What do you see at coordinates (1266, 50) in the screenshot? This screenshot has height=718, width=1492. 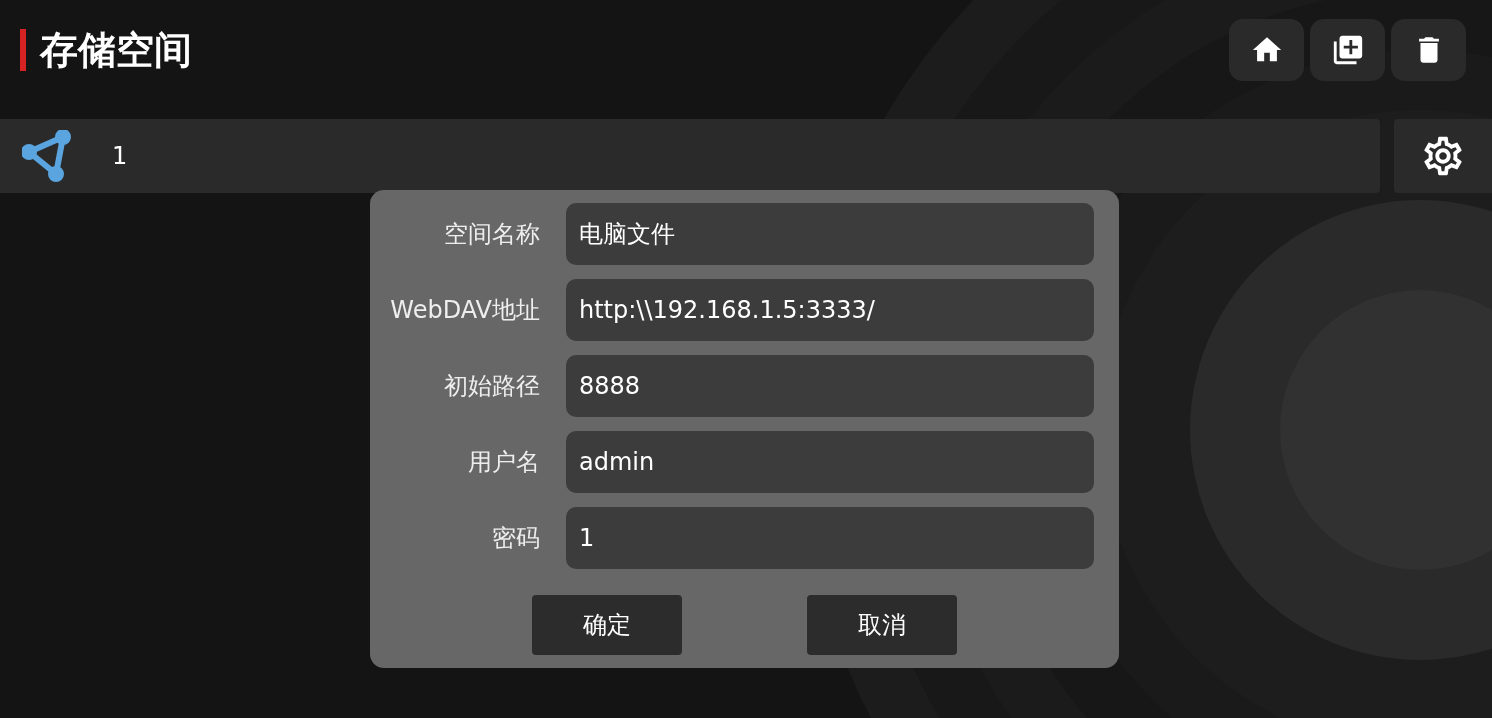 I see `home-button` at bounding box center [1266, 50].